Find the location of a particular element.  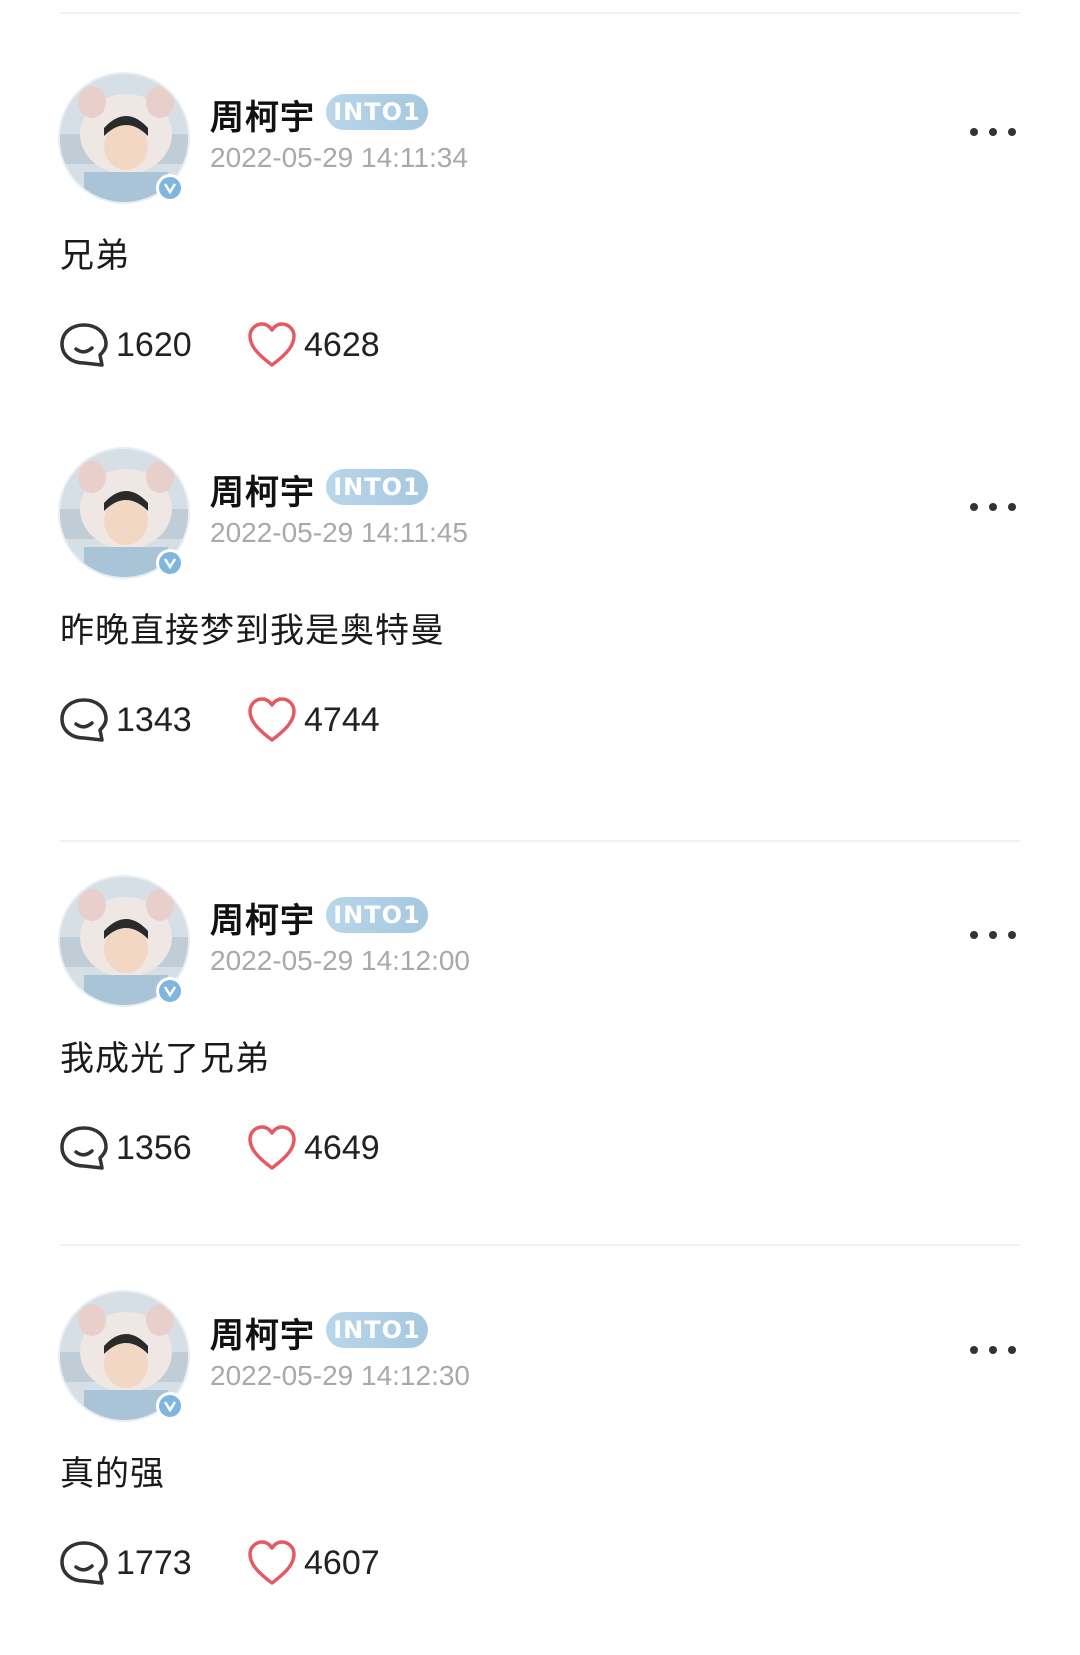

like-button: 4649 is located at coordinates (313, 1148).